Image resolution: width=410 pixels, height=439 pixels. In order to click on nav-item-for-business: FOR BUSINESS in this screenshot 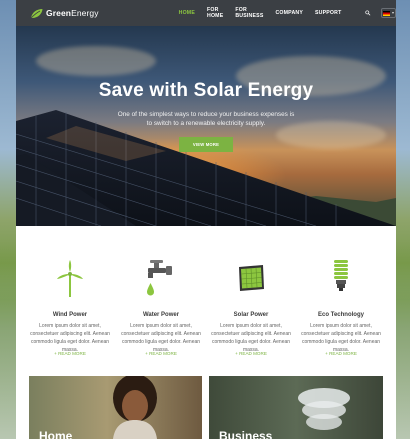, I will do `click(249, 13)`.